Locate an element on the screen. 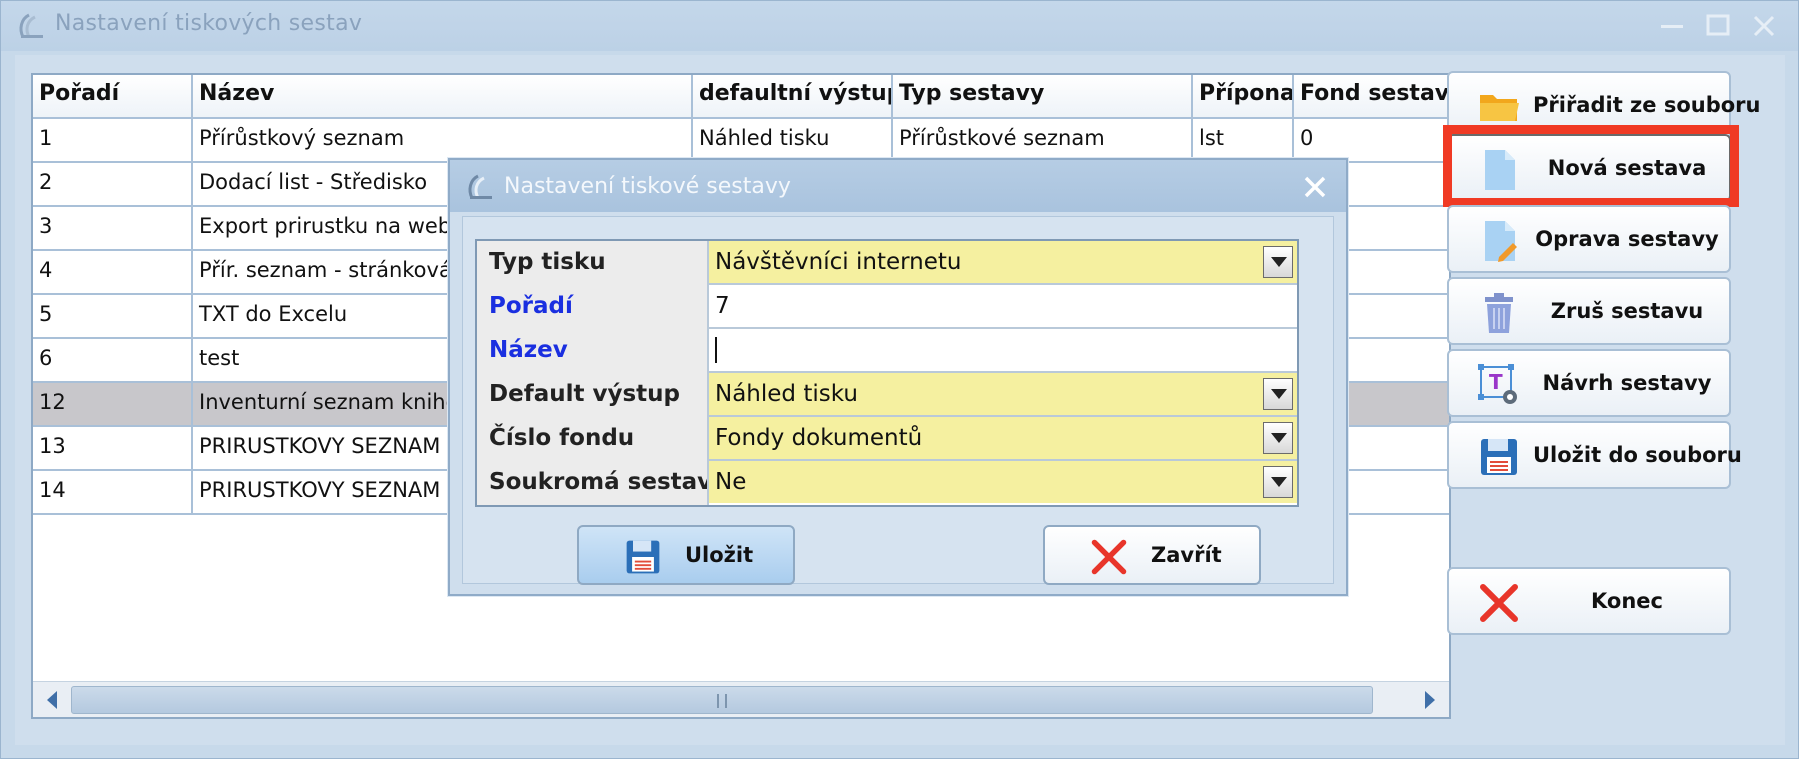  field-row-private: Soukromá sestava Ne is located at coordinates (887, 483).